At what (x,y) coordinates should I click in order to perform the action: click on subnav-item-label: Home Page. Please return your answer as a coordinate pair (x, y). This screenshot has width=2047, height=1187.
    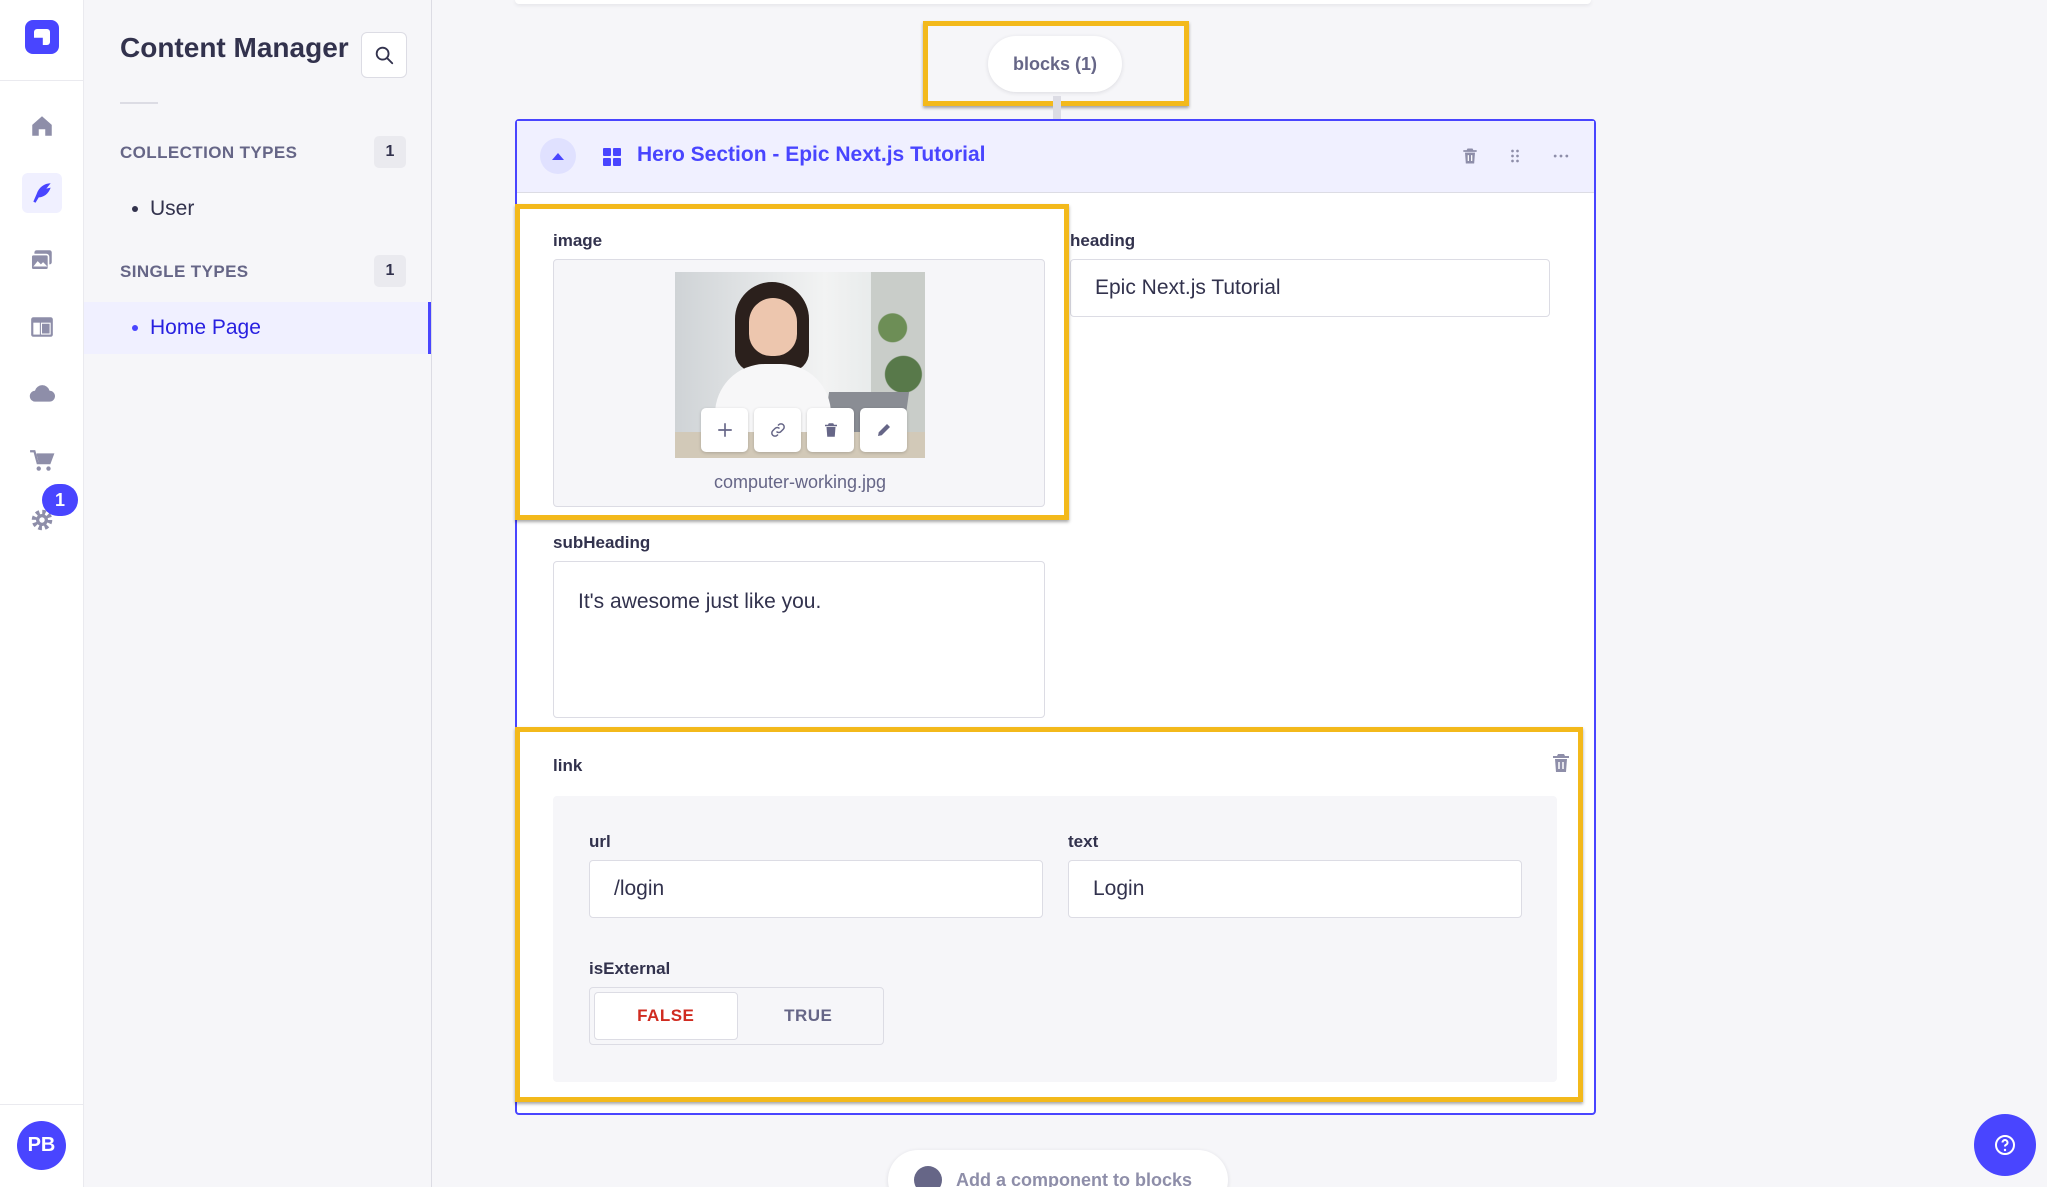
    Looking at the image, I should click on (205, 327).